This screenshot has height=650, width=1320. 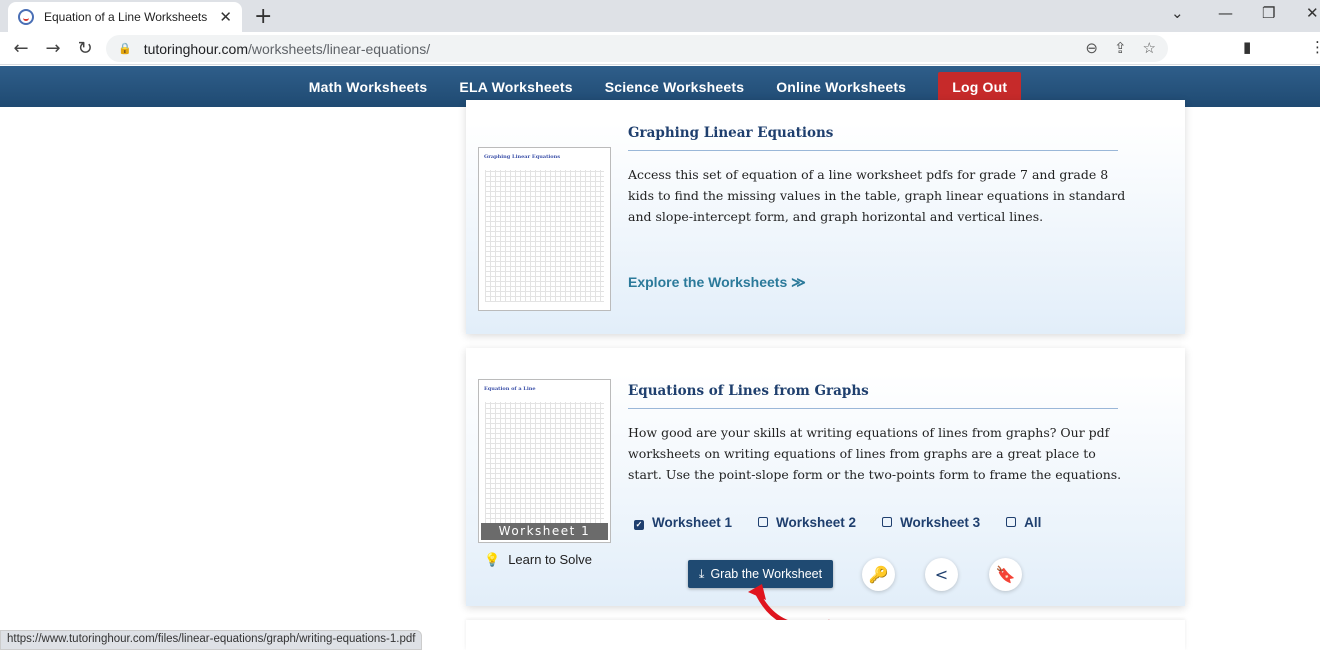 I want to click on answer-key-button: 🔑, so click(x=878, y=574).